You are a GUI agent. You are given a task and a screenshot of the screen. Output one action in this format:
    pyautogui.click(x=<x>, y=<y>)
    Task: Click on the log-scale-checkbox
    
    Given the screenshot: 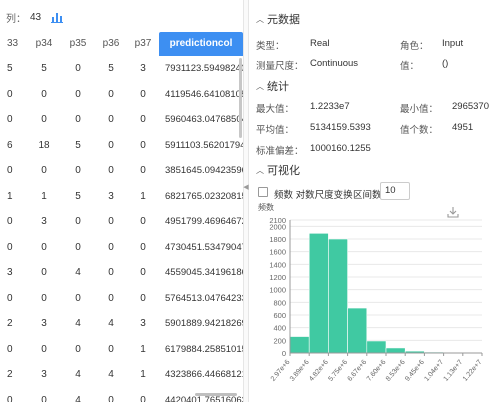 What is the action you would take?
    pyautogui.click(x=263, y=192)
    